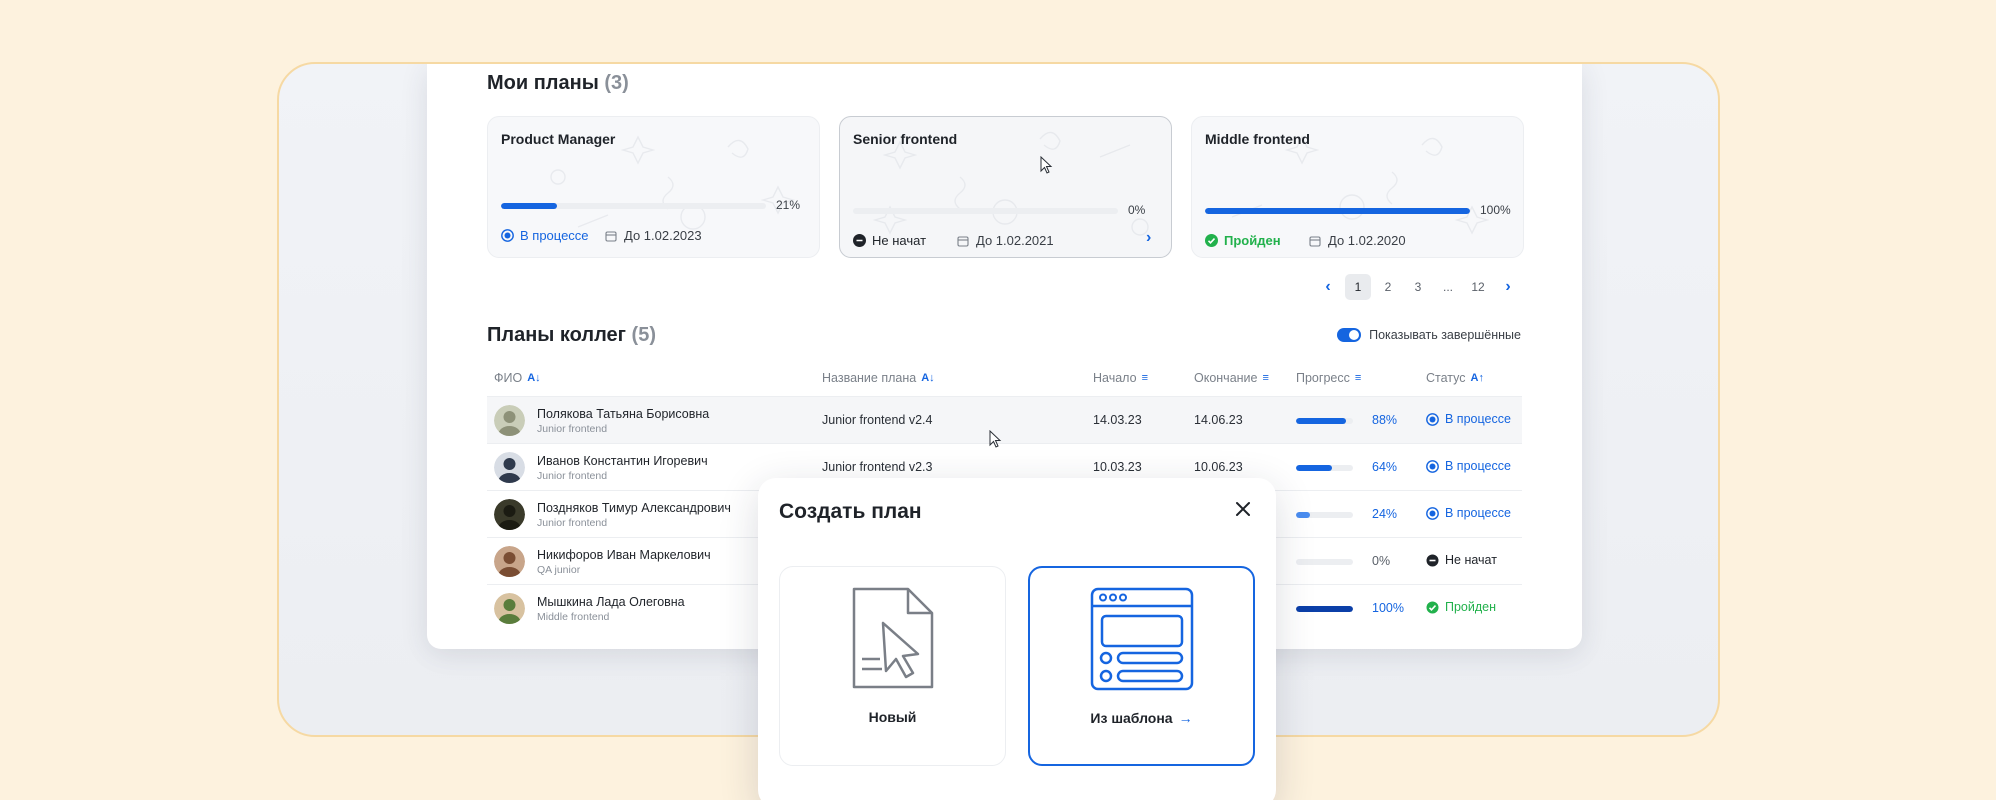  I want to click on close-icon, so click(1243, 509).